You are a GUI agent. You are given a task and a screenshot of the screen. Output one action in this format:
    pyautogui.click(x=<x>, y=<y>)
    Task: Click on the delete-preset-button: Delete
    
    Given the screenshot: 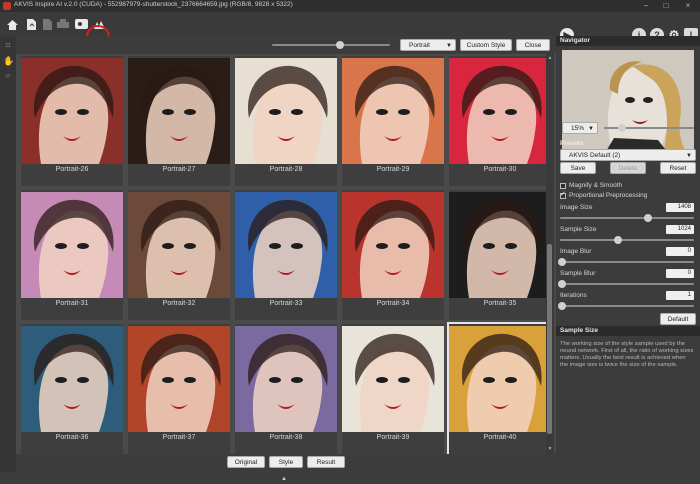 What is the action you would take?
    pyautogui.click(x=628, y=168)
    